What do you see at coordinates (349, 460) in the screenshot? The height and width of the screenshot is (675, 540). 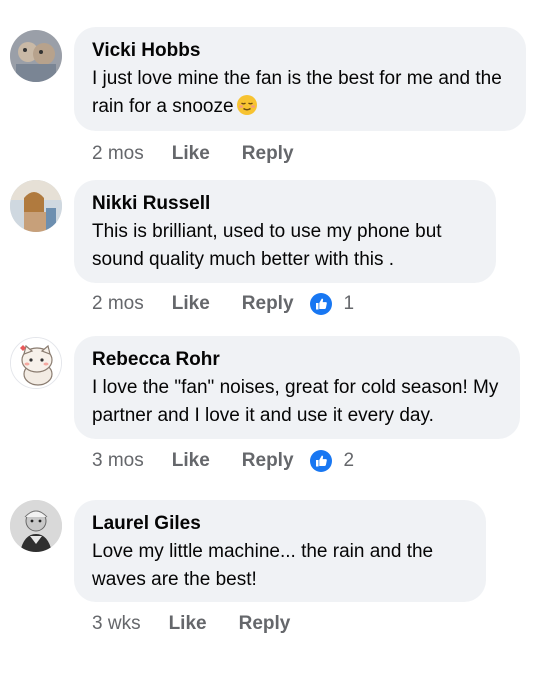 I see `reaction-count: 2` at bounding box center [349, 460].